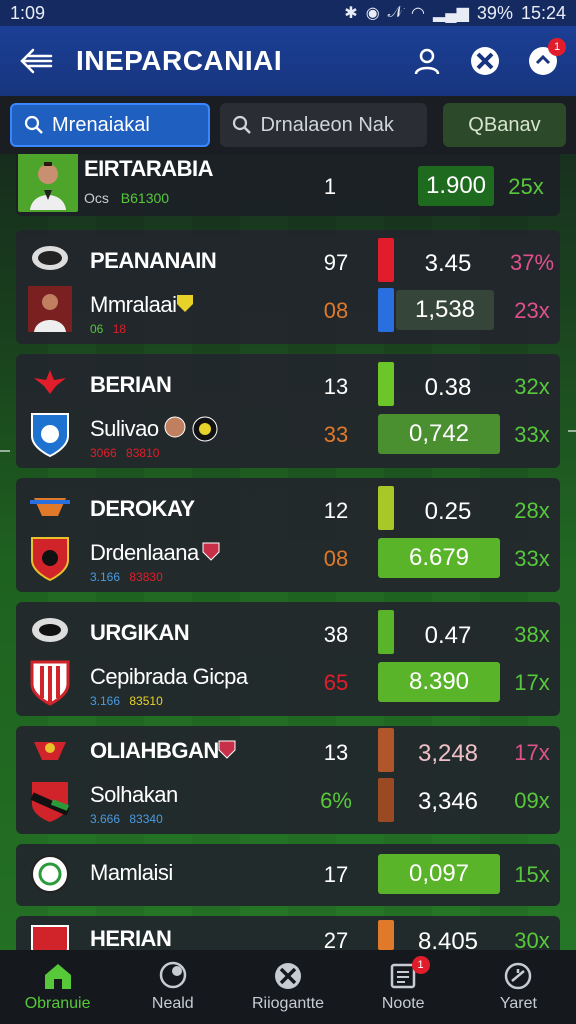 The height and width of the screenshot is (1024, 576). I want to click on list-item: EIRTARABIA Ocs B61300 1 1.900 25x, so click(285, 185).